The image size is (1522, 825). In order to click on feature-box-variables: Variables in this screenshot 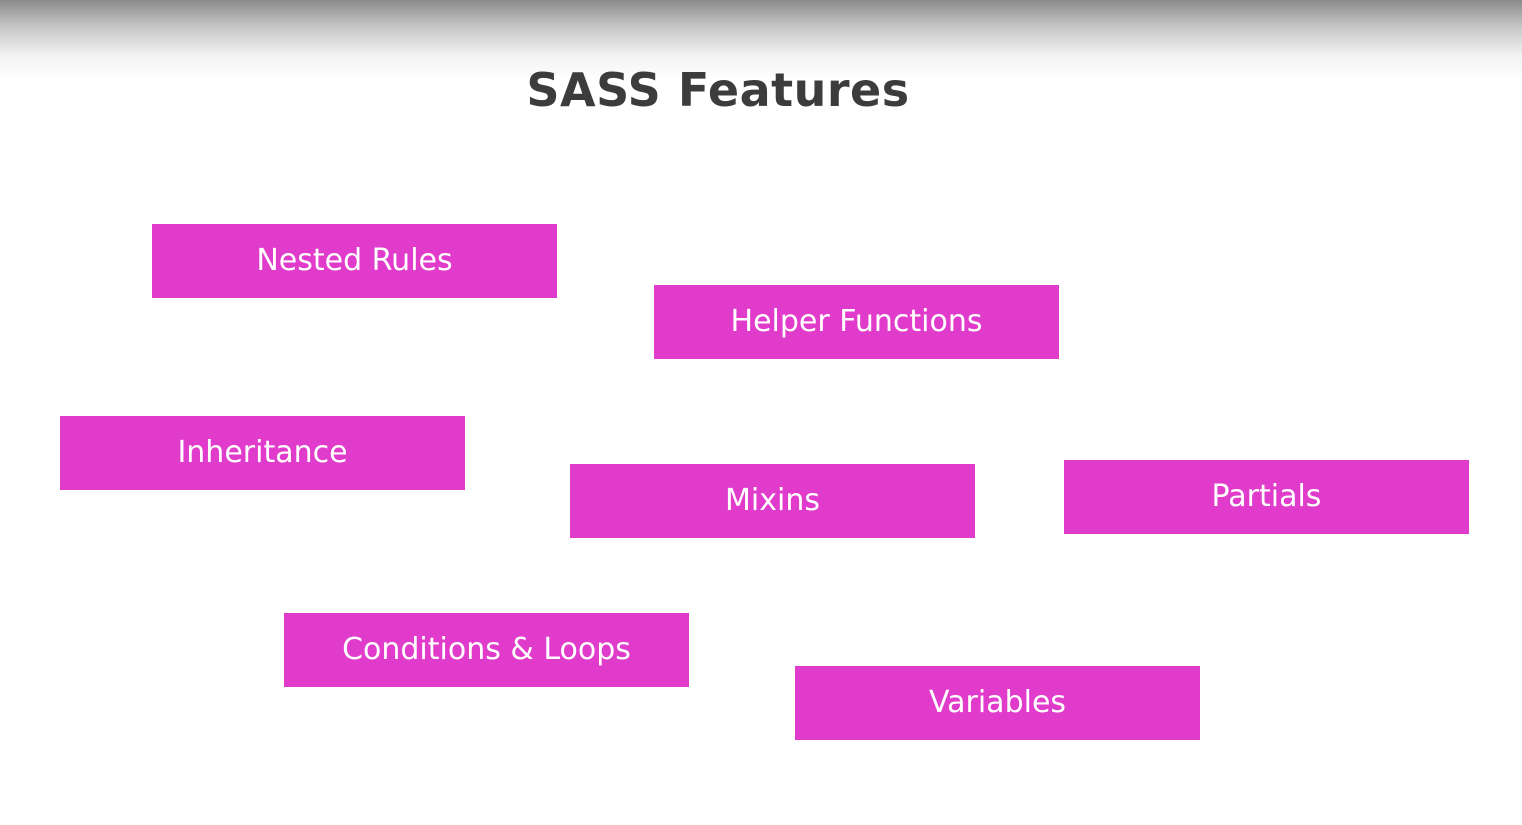, I will do `click(997, 703)`.